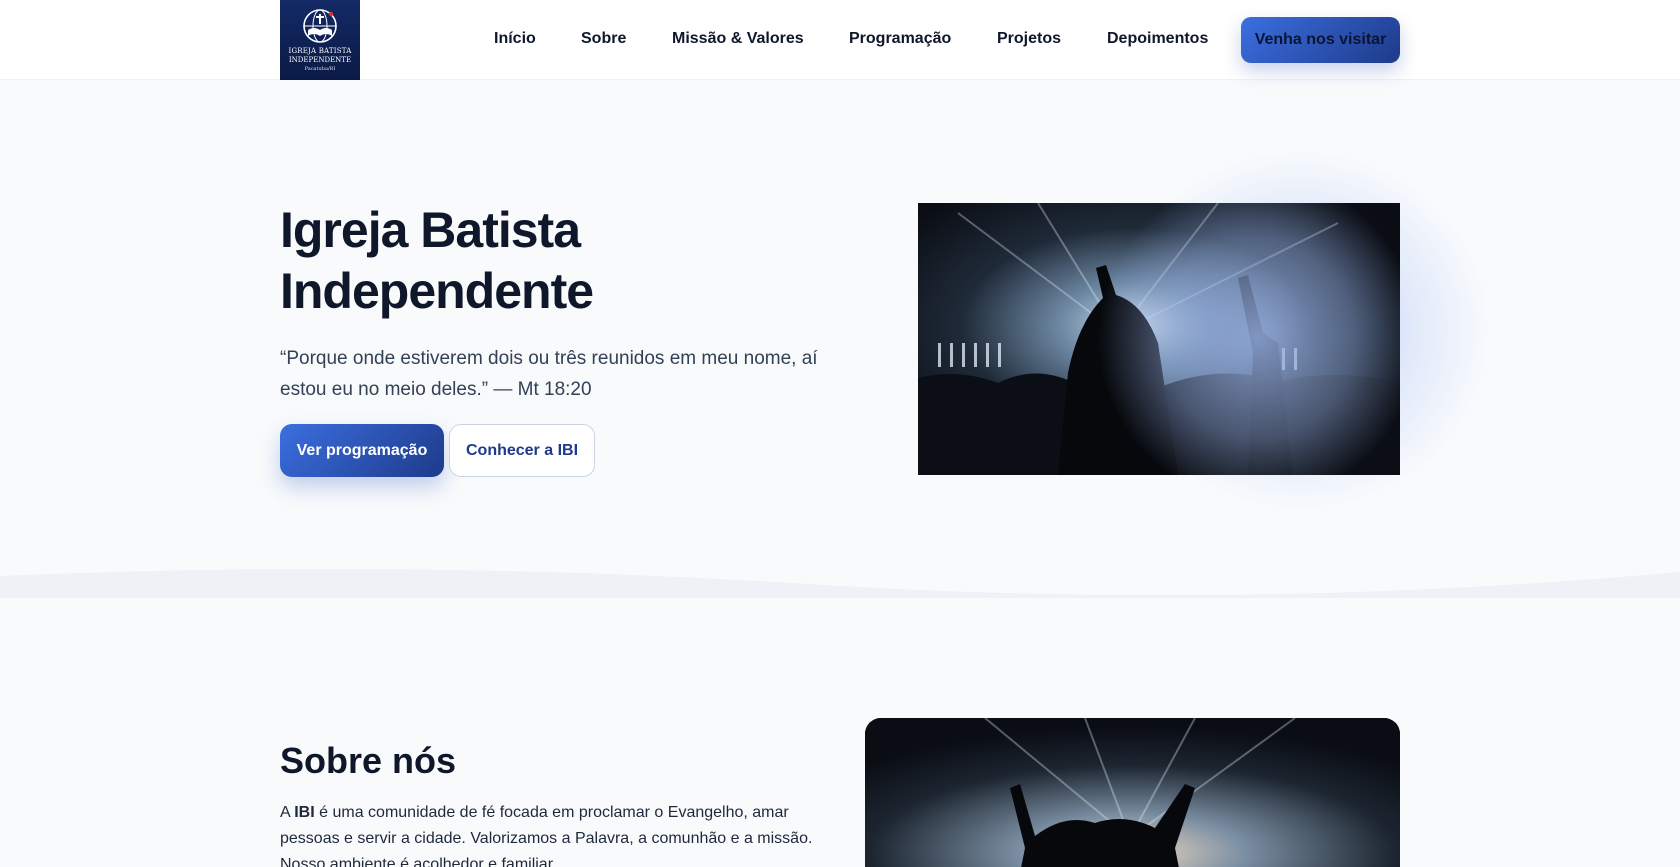  What do you see at coordinates (1132, 792) in the screenshot?
I see `about-worship-image` at bounding box center [1132, 792].